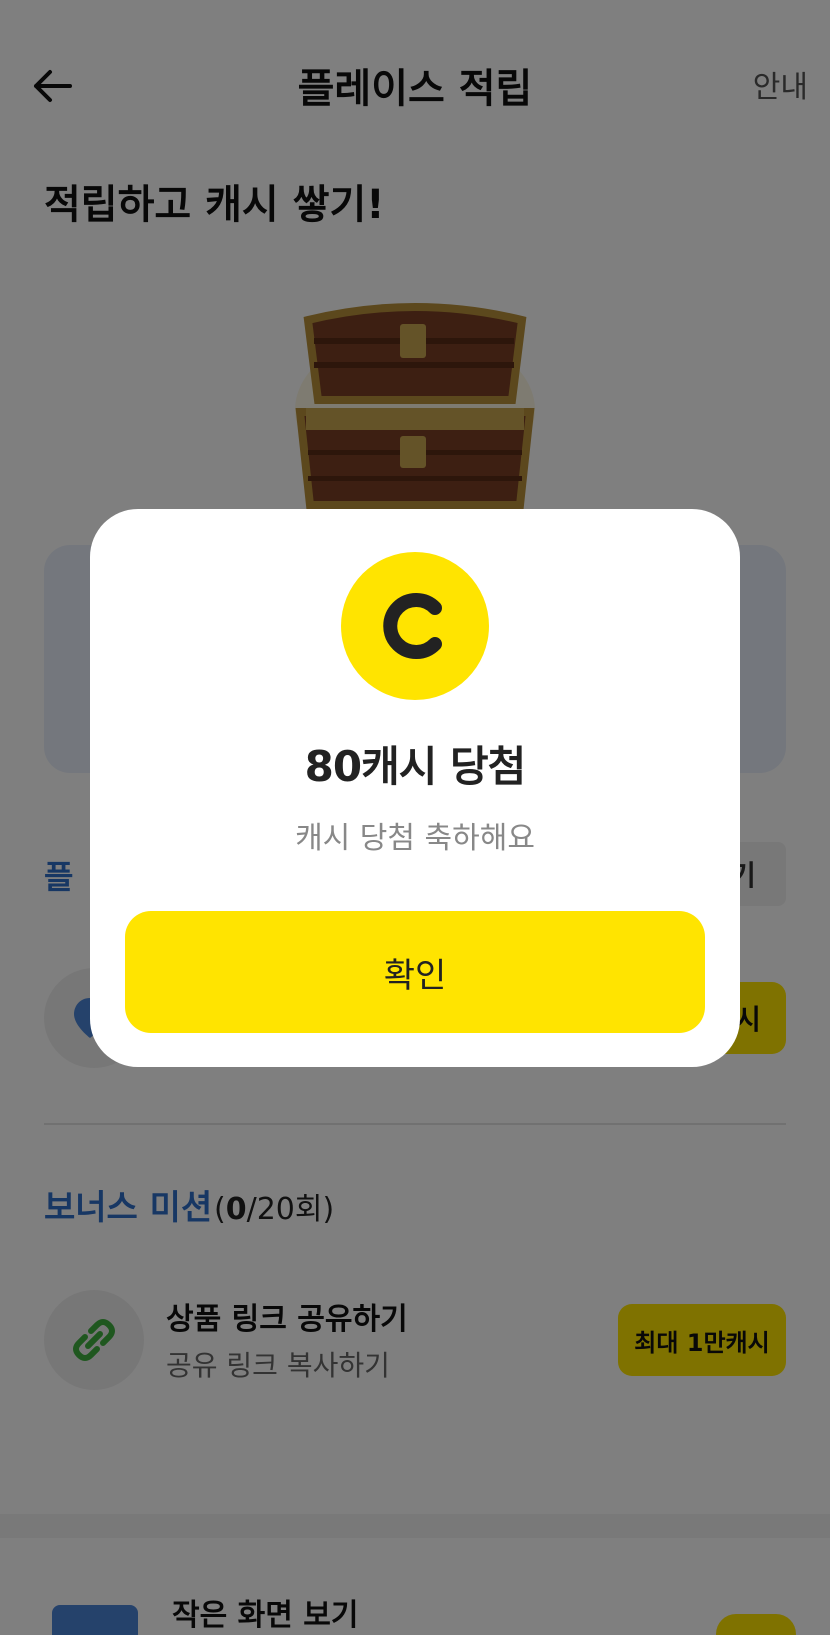  Describe the element at coordinates (415, 838) in the screenshot. I see `dialog-subtitle: 캐시 당첨 축하해요` at that location.